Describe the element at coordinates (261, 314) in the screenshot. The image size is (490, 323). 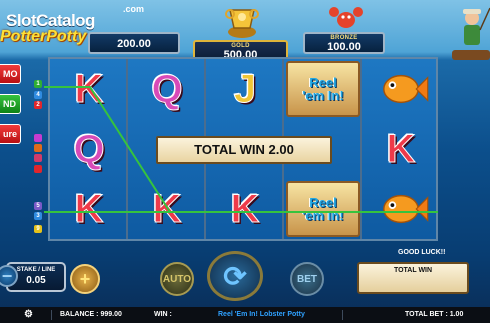
I see `game-title-text: Reel 'Em In! Lobster Potty` at that location.